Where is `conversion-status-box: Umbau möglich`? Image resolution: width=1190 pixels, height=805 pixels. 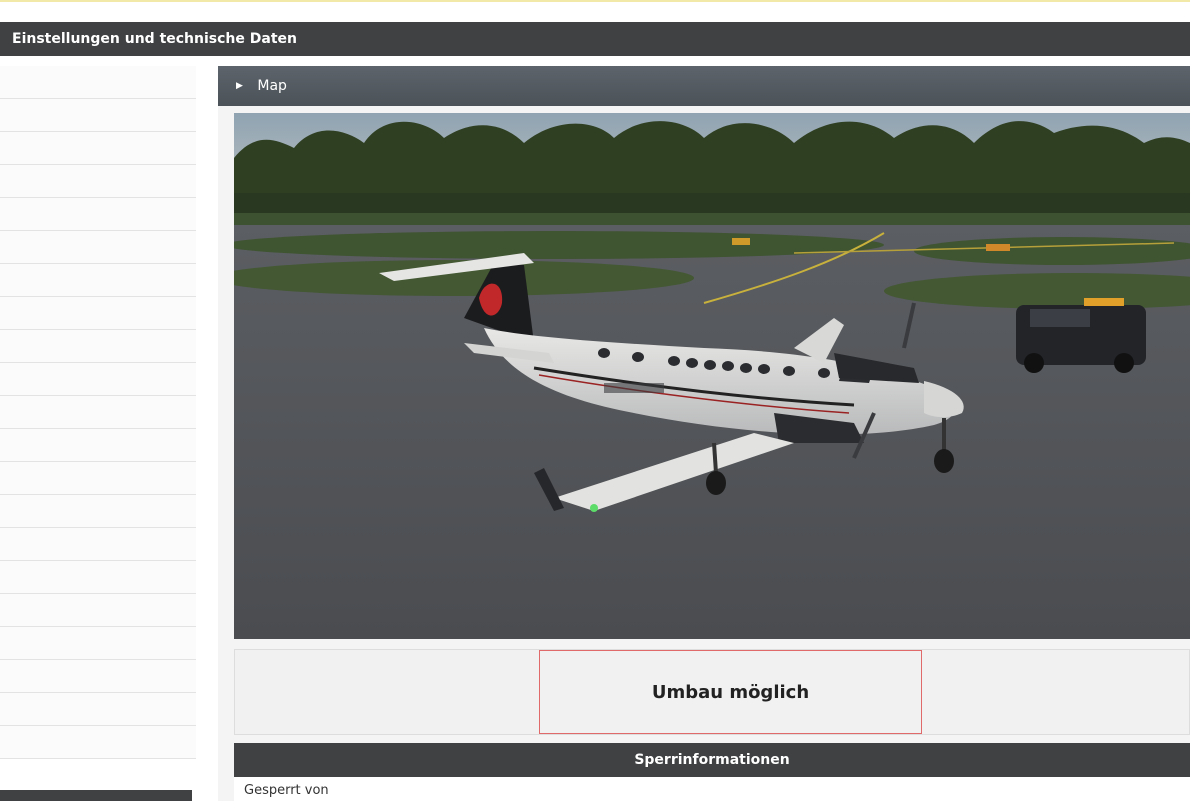
conversion-status-box: Umbau möglich is located at coordinates (730, 692).